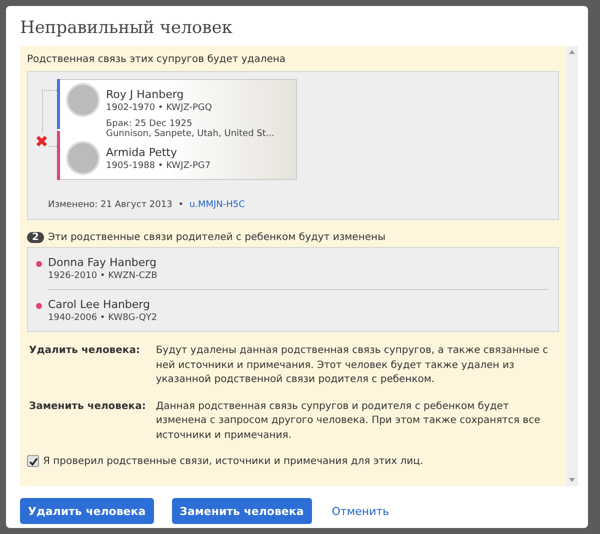 The image size is (600, 534). Describe the element at coordinates (353, 365) in the screenshot. I see `term-description: Будут удалены данная родственная связь супругов, а также связанные с ней источники и примечания. Этот человек будет также удален из указанной родственной связи родителя с ребенком.` at that location.